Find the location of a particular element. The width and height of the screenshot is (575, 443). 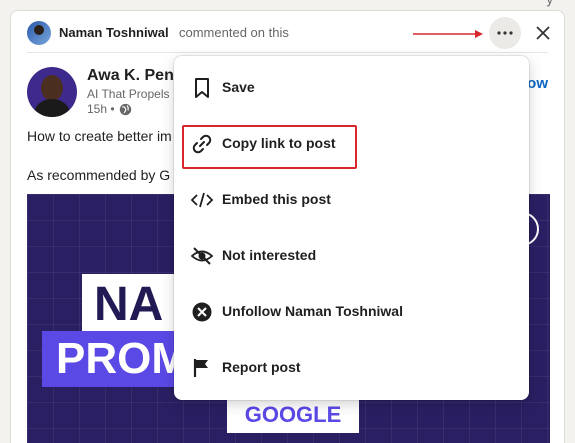

author-avatar is located at coordinates (52, 92).